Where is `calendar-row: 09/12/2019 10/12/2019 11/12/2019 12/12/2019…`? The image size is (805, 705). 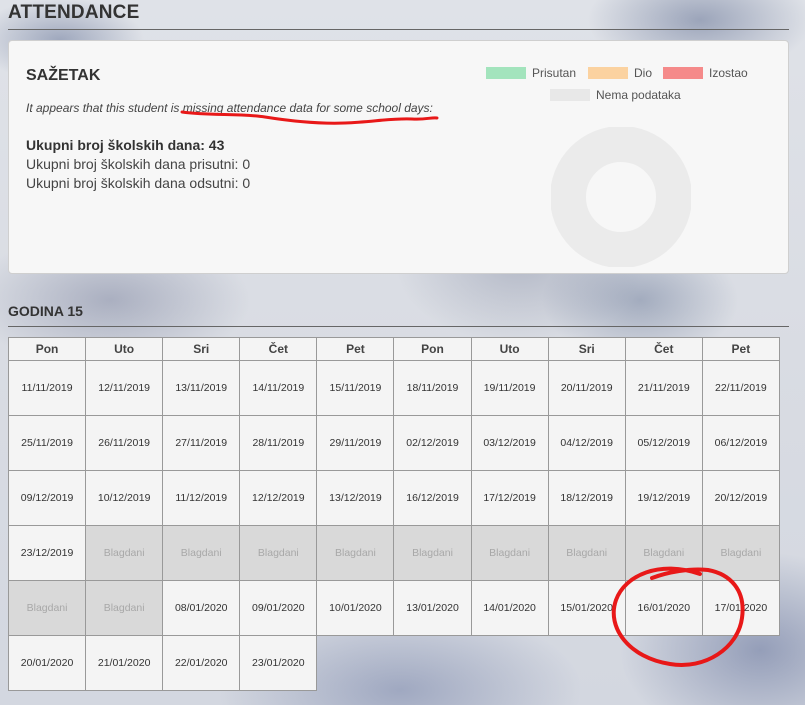 calendar-row: 09/12/2019 10/12/2019 11/12/2019 12/12/2019… is located at coordinates (398, 498).